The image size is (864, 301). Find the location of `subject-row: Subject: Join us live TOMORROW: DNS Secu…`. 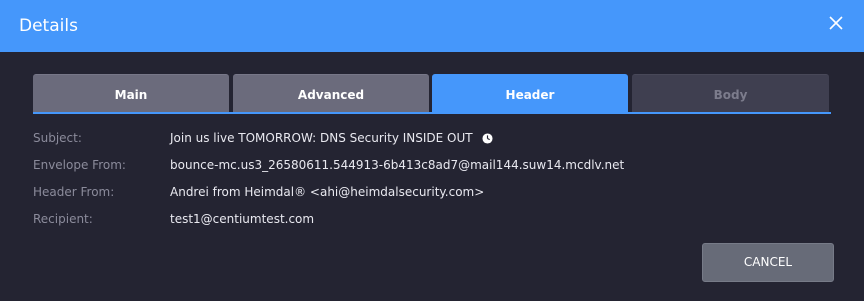

subject-row: Subject: Join us live TOMORROW: DNS Secu… is located at coordinates (433, 144).